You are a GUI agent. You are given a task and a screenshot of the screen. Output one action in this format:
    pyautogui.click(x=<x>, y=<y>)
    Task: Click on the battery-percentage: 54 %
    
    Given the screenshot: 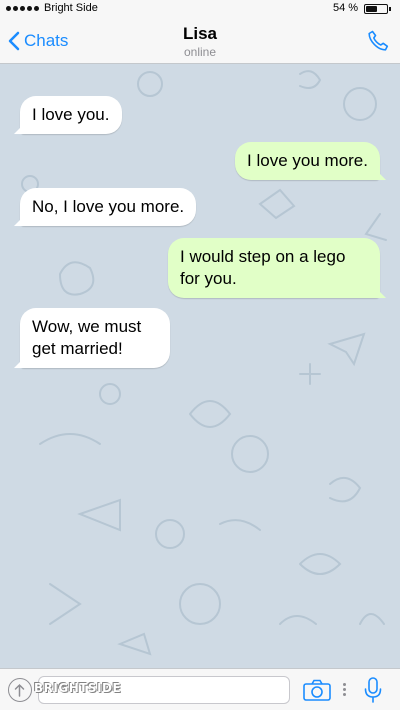 What is the action you would take?
    pyautogui.click(x=346, y=8)
    